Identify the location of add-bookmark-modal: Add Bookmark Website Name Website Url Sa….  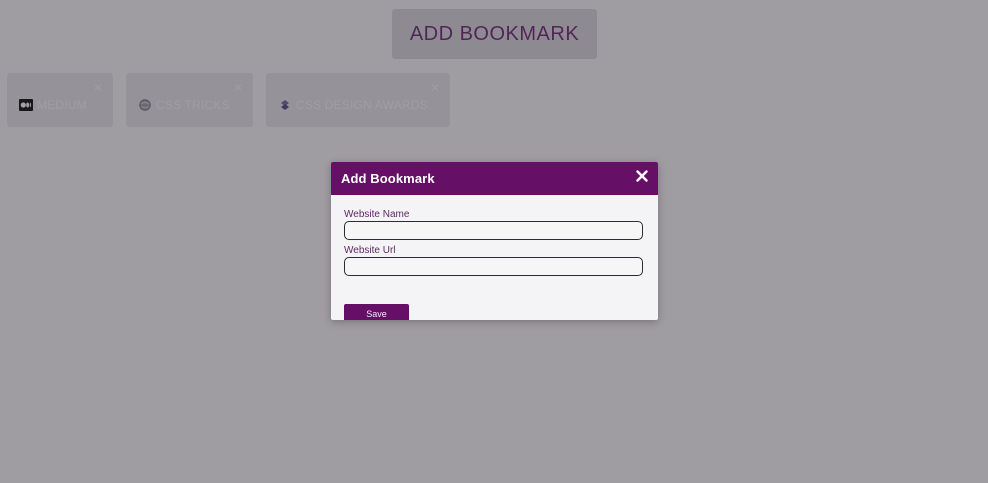
(494, 241).